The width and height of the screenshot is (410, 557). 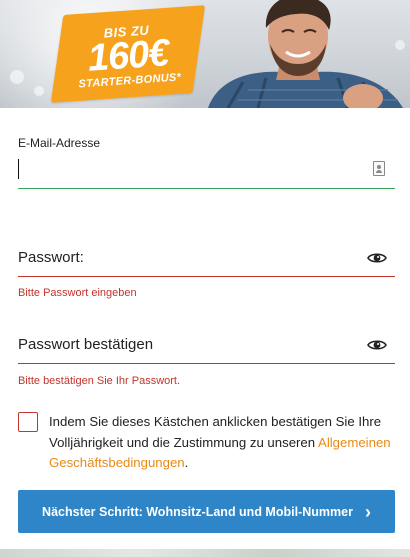 I want to click on password-field: Passwort:, so click(x=206, y=258).